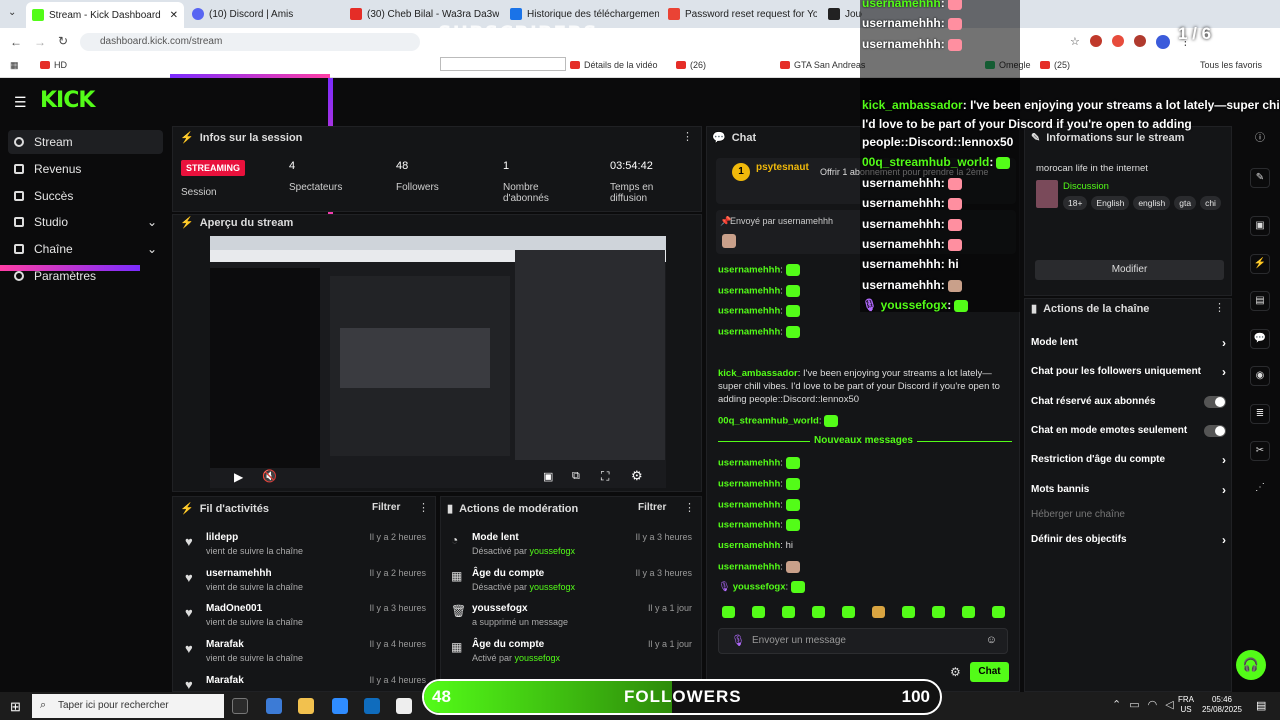 This screenshot has height=720, width=1280. Describe the element at coordinates (53, 65) in the screenshot. I see `bookmark-item: HD` at that location.